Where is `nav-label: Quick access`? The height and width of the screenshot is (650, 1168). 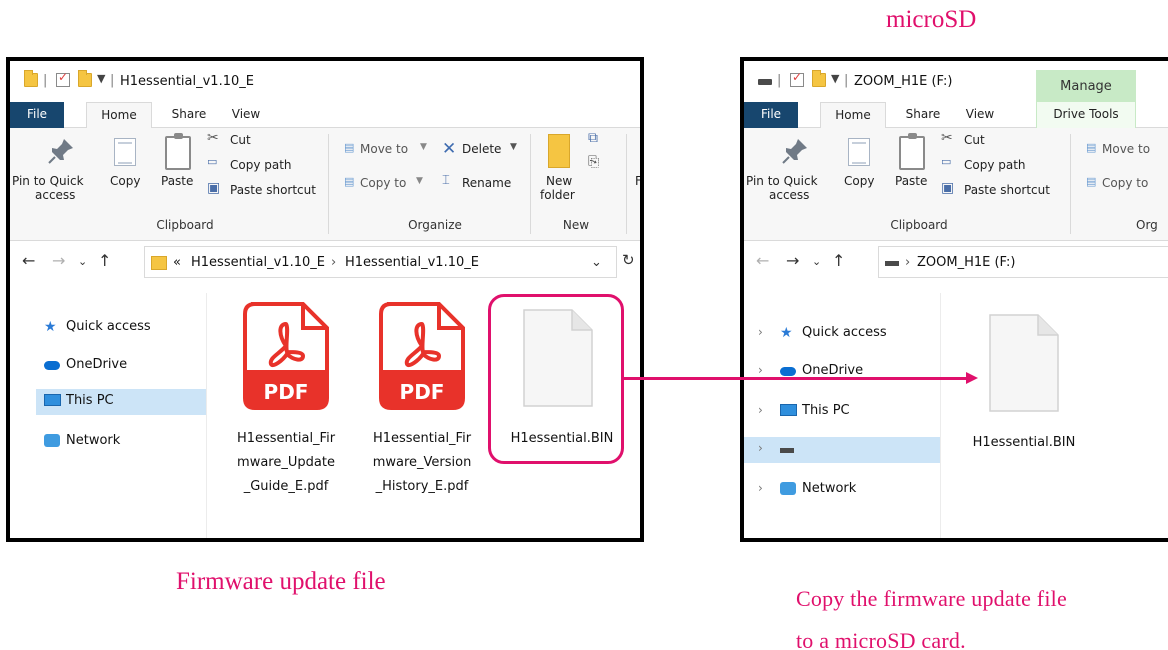
nav-label: Quick access is located at coordinates (844, 332).